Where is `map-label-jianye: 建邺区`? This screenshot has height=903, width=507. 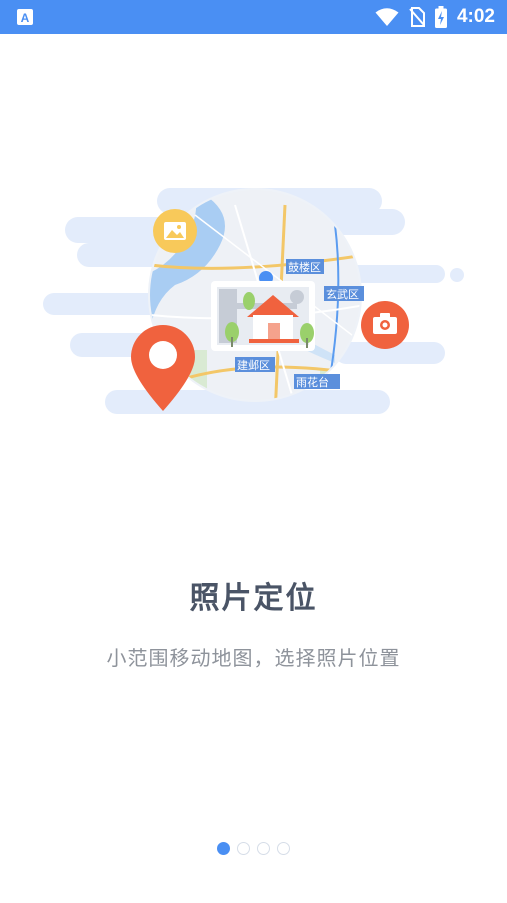
map-label-jianye: 建邺区 is located at coordinates (253, 365).